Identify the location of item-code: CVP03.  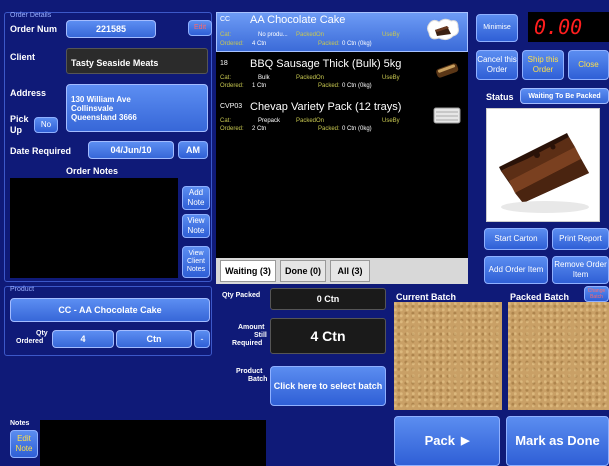
(231, 106).